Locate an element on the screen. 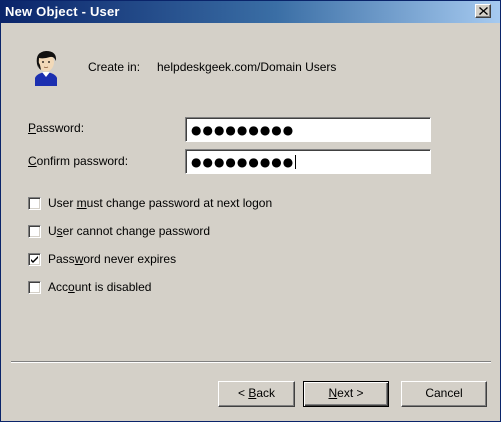 This screenshot has height=424, width=503. create-in-path: helpdeskgeek.com/Domain Users is located at coordinates (247, 67).